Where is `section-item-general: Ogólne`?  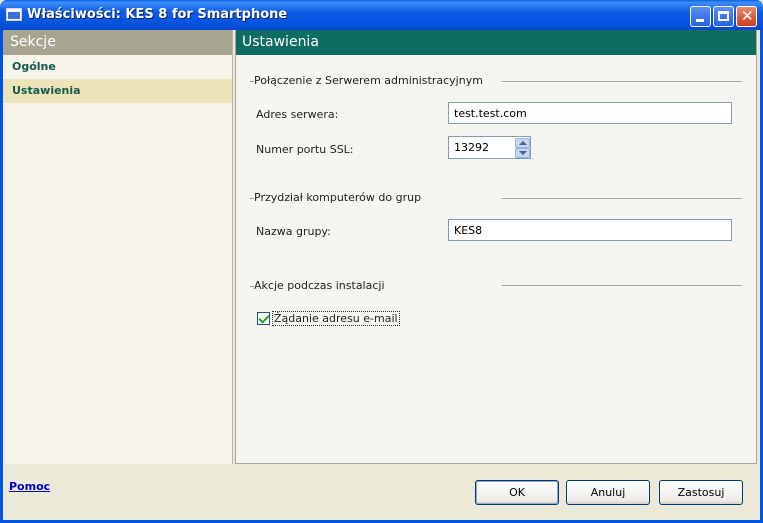
section-item-general: Ogólne is located at coordinates (117, 67).